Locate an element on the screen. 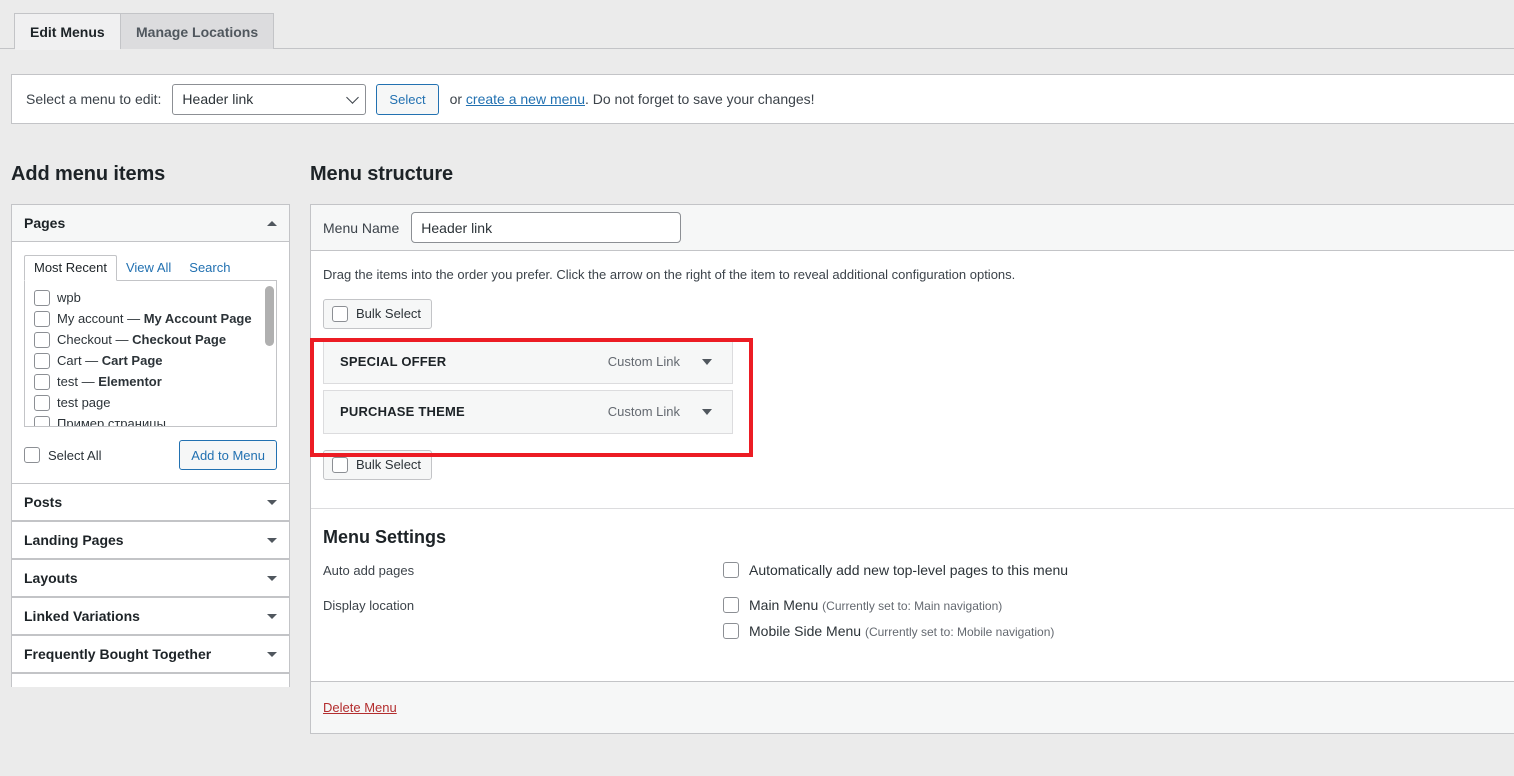  list-item: test — Elementor is located at coordinates (150, 382).